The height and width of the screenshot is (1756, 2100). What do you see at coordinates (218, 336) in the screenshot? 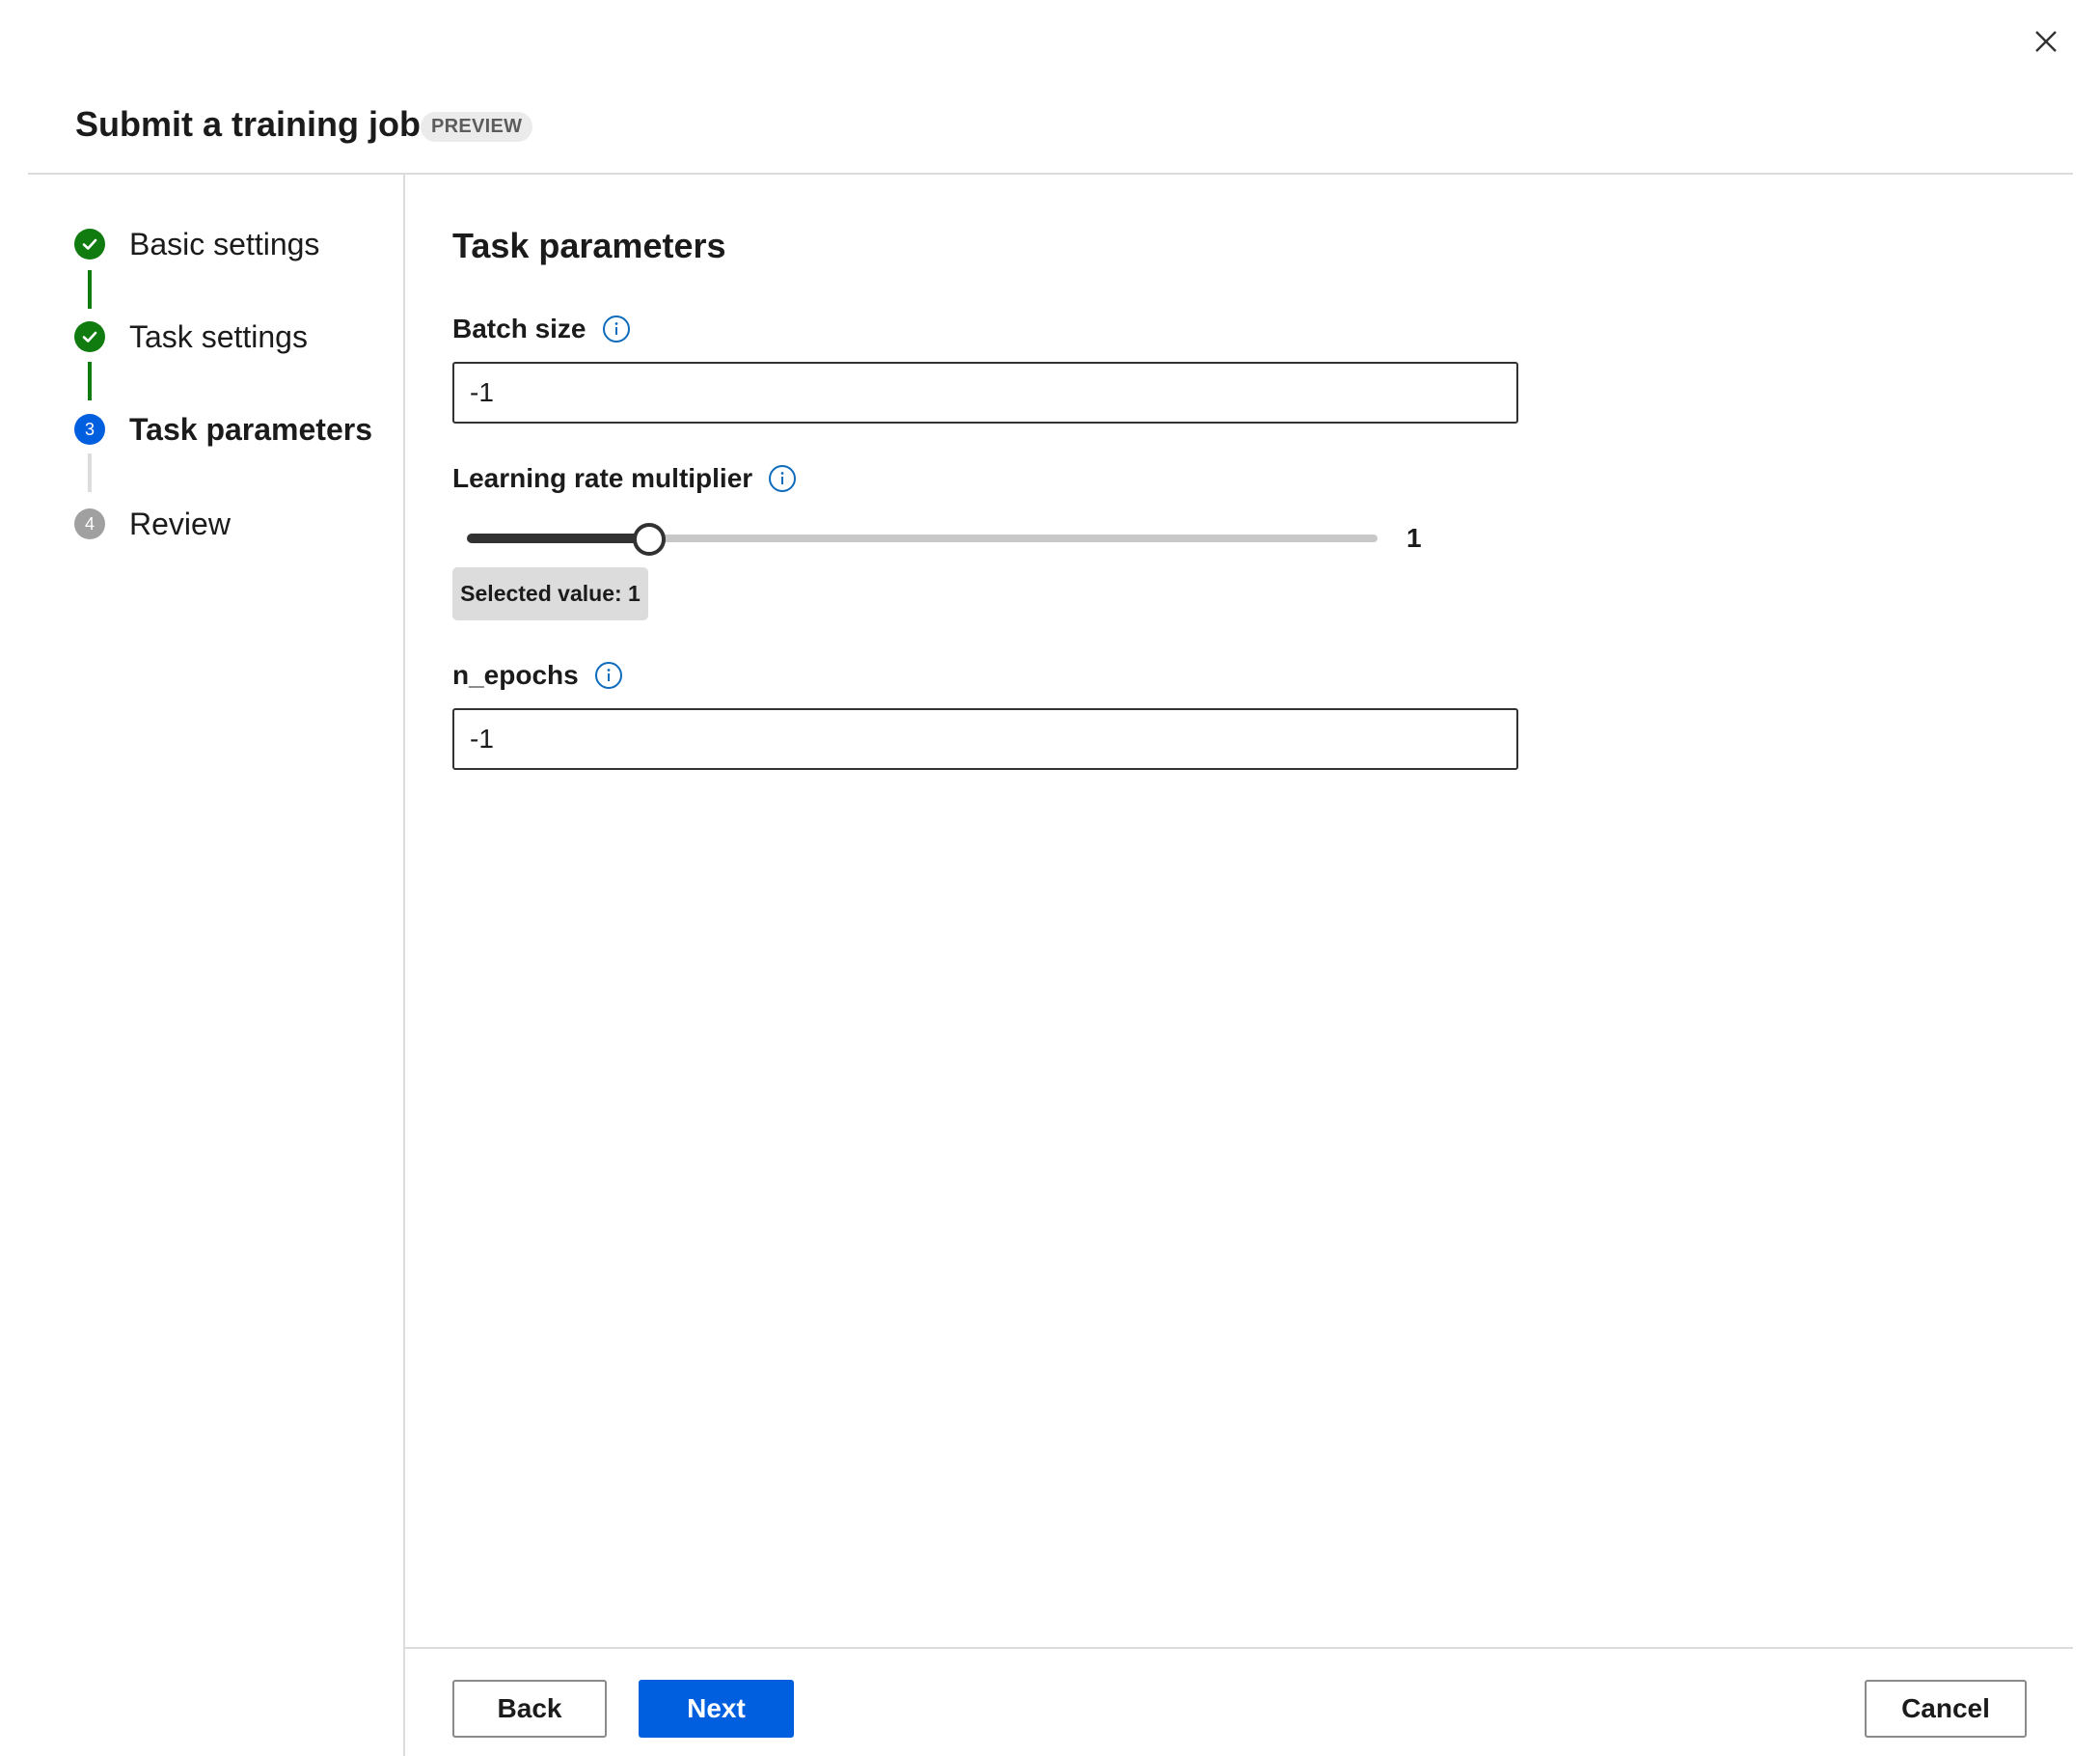
I see `step-label: Task settings` at bounding box center [218, 336].